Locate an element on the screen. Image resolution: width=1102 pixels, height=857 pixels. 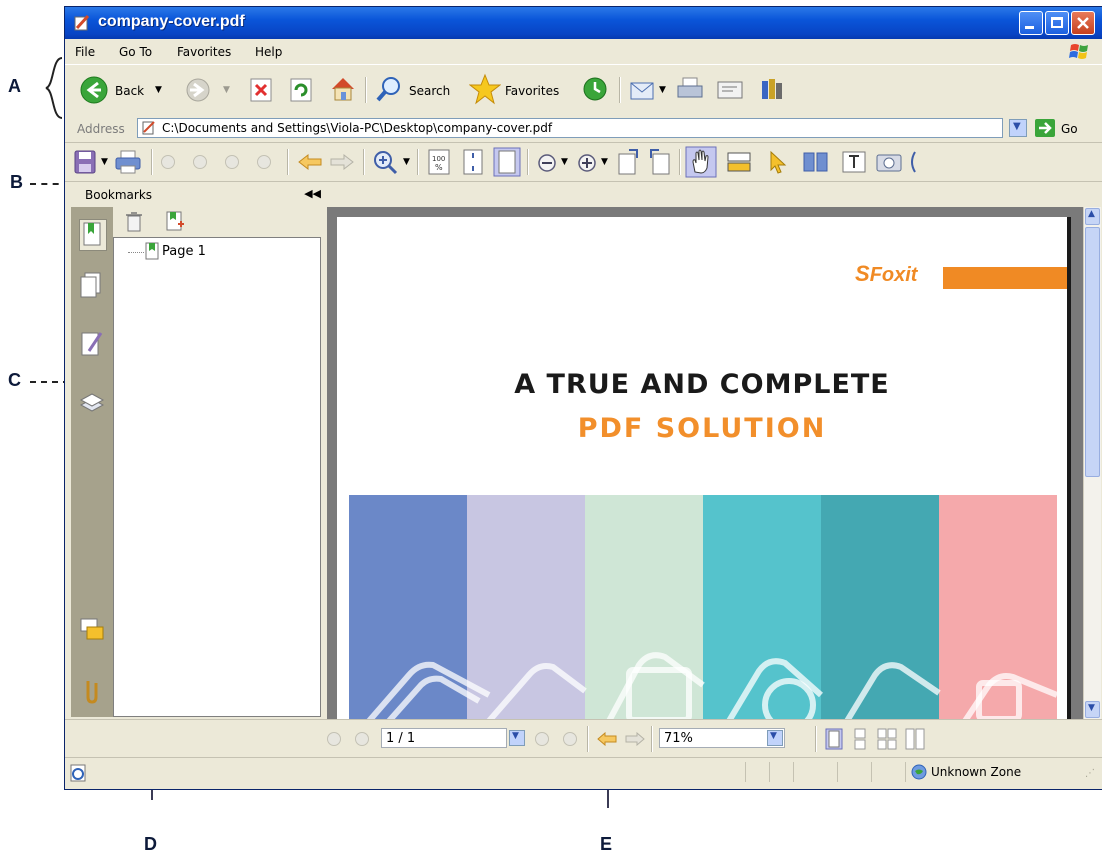
foxit-swoosh-icon: S is located at coordinates (862, 273).